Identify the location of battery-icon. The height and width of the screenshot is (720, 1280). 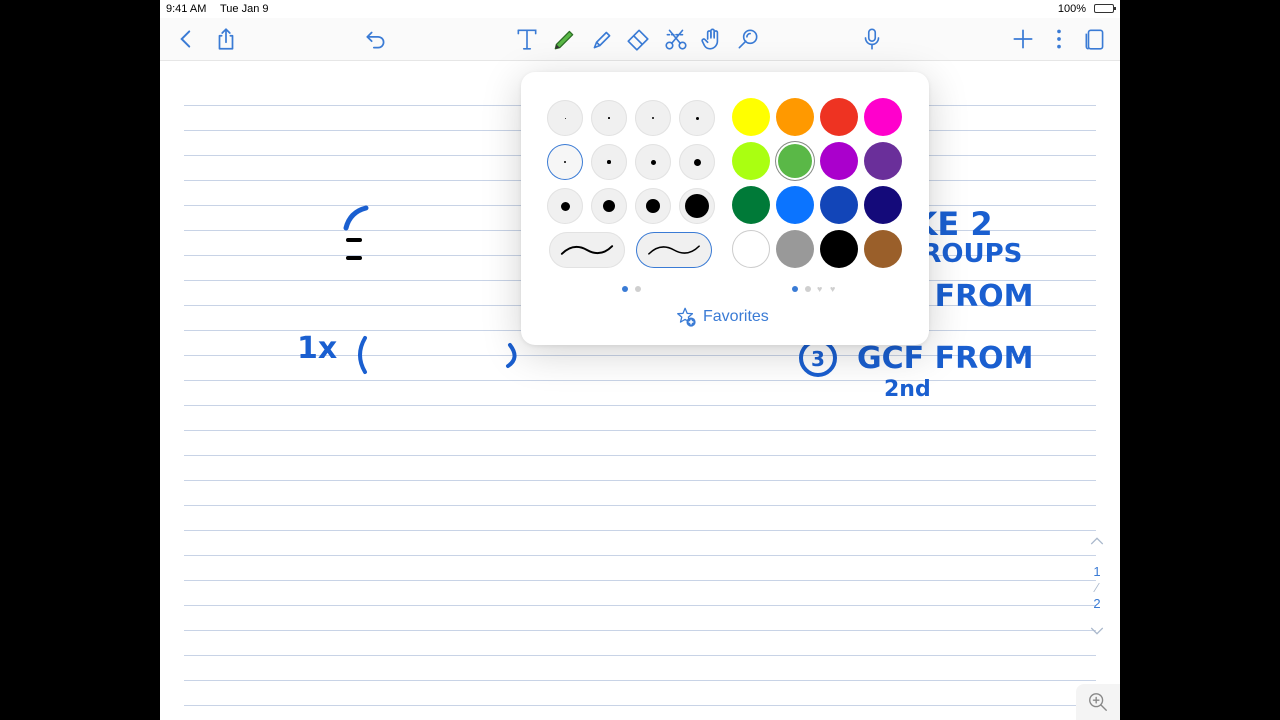
(1105, 8).